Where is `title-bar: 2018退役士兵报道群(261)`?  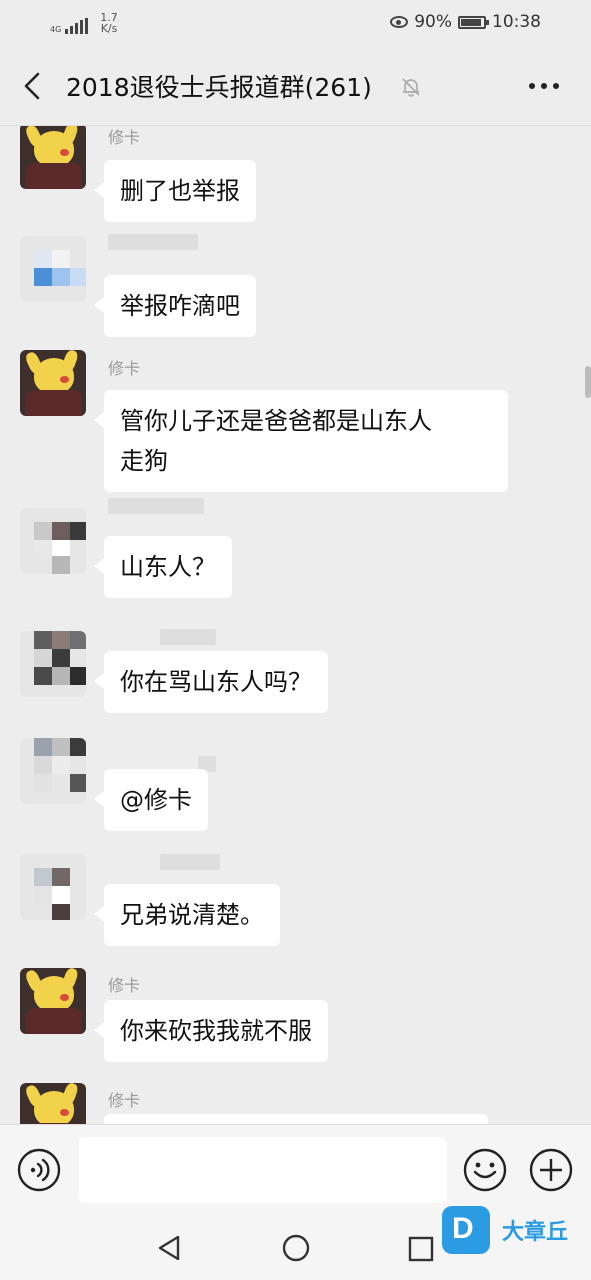 title-bar: 2018退役士兵报道群(261) is located at coordinates (295, 86).